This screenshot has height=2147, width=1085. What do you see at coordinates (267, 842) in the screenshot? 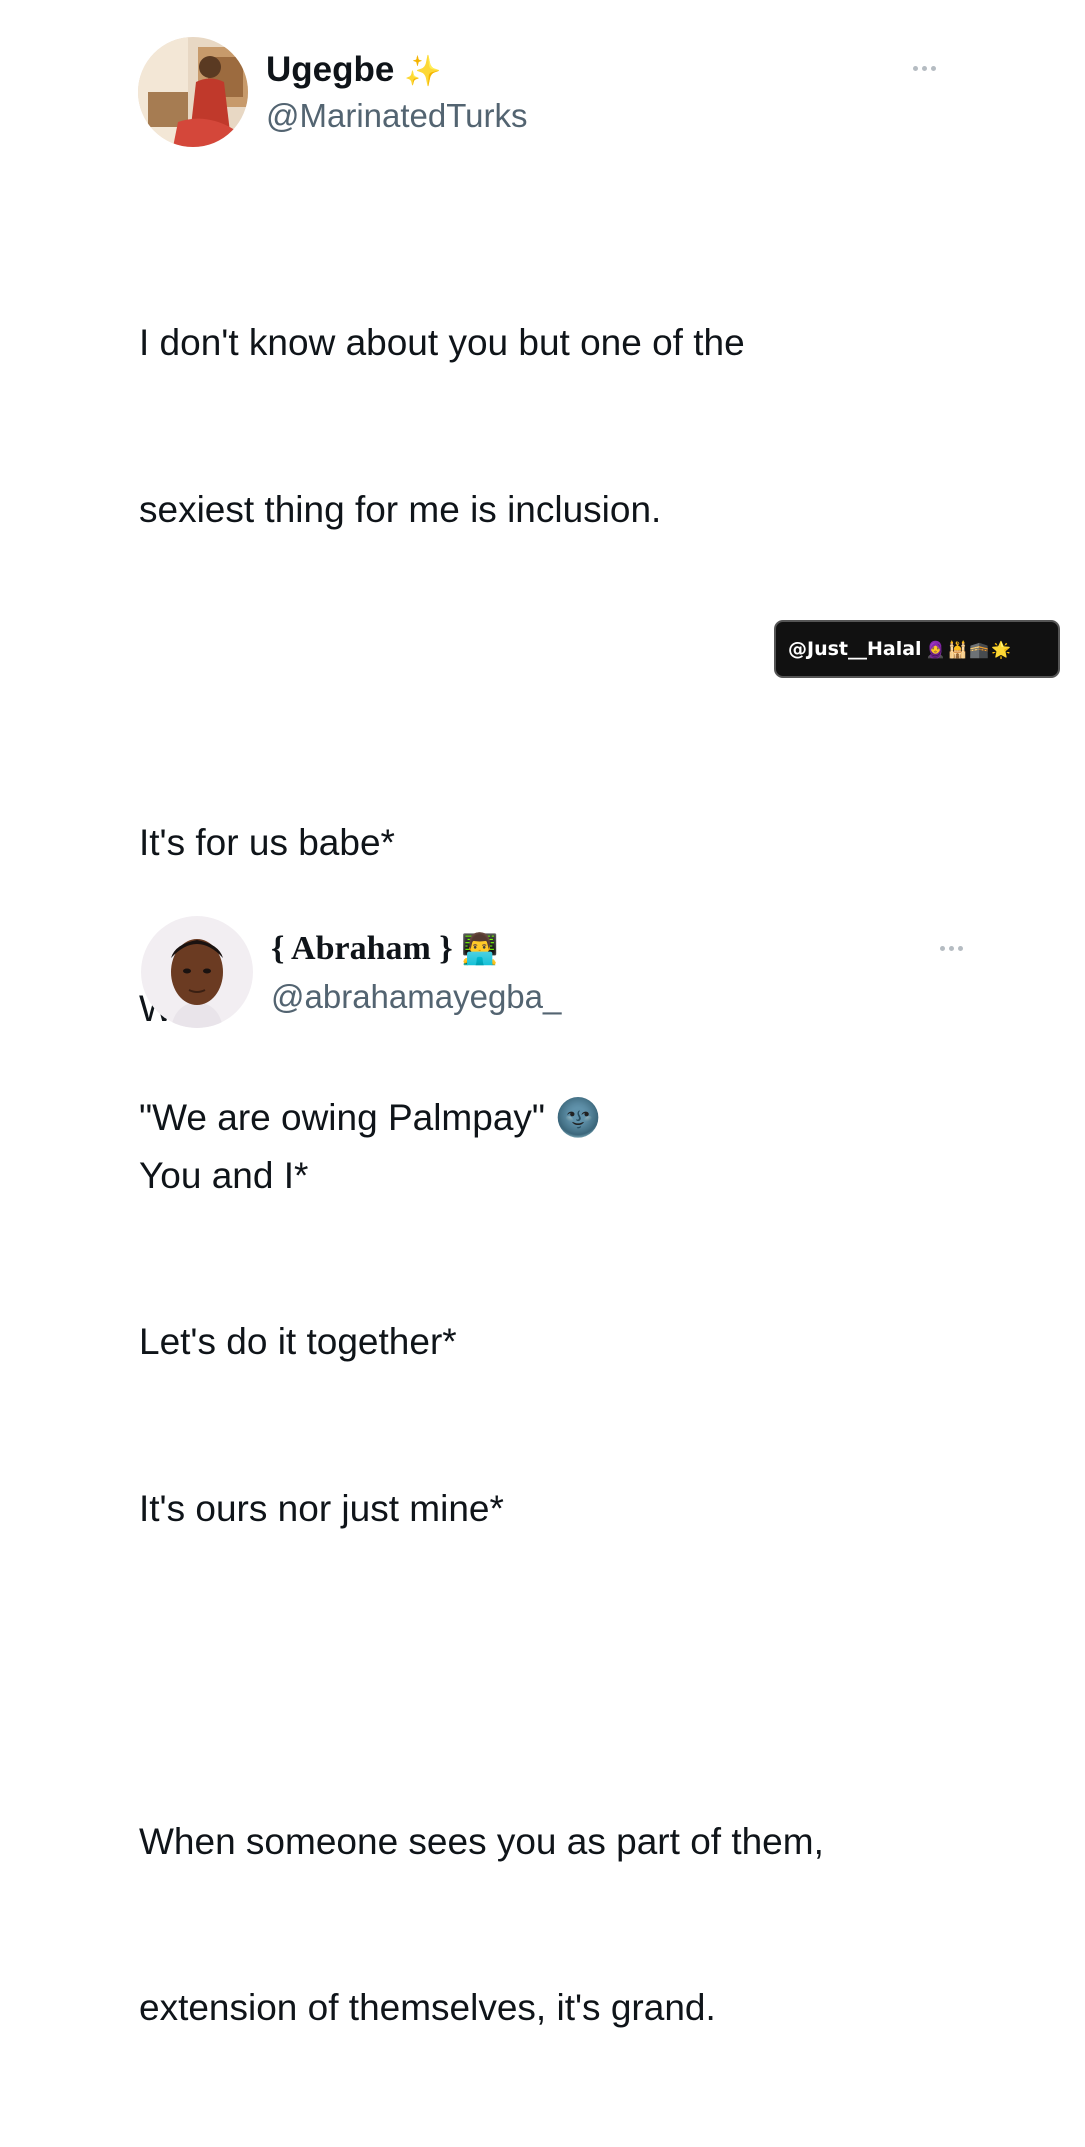
I see `tweet-line: It's for us babe*` at bounding box center [267, 842].